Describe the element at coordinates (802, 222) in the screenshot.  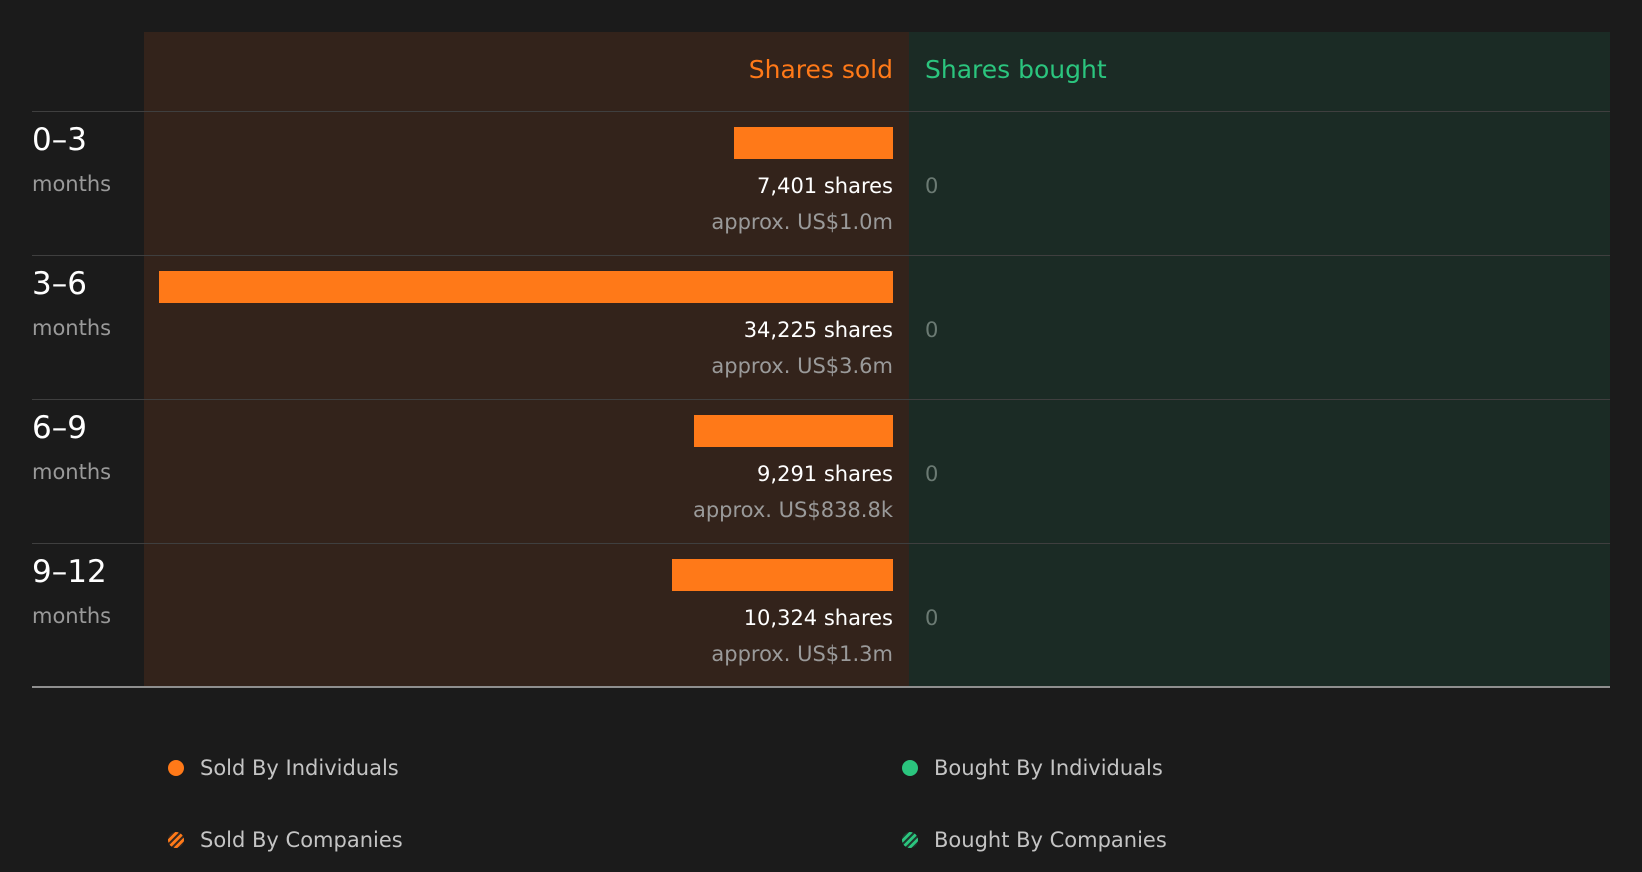
I see `sold-usd-label: approx. US$1.0m` at that location.